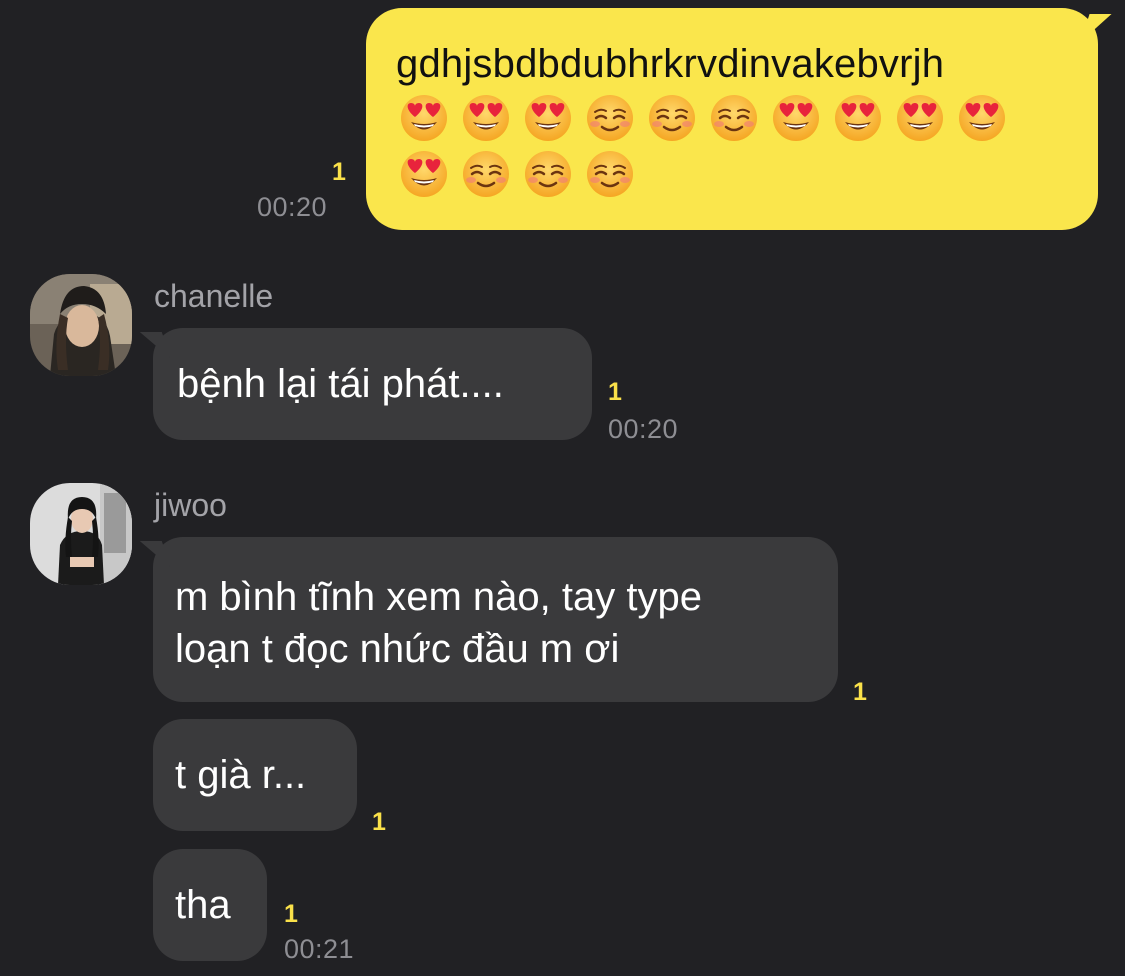 This screenshot has width=1125, height=976. I want to click on message-text: gdhjsbdbdubhrkrvdinvakebvrjh, so click(670, 64).